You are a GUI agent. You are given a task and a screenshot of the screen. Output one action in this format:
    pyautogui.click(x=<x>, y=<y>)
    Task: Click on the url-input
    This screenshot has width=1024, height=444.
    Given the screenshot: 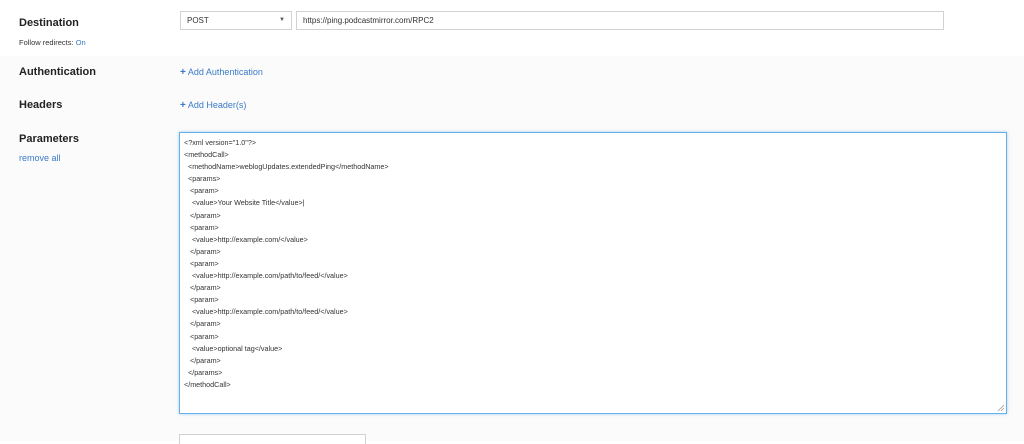 What is the action you would take?
    pyautogui.click(x=620, y=20)
    